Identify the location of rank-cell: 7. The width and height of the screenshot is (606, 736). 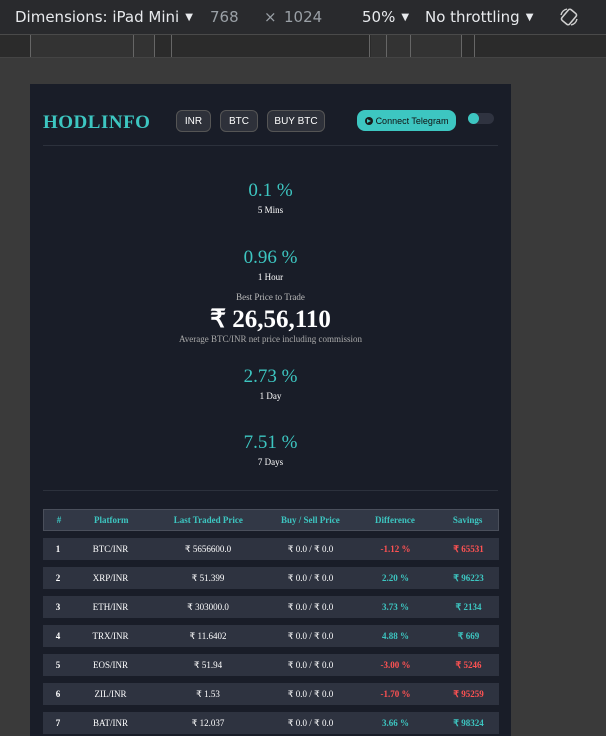
(58, 723).